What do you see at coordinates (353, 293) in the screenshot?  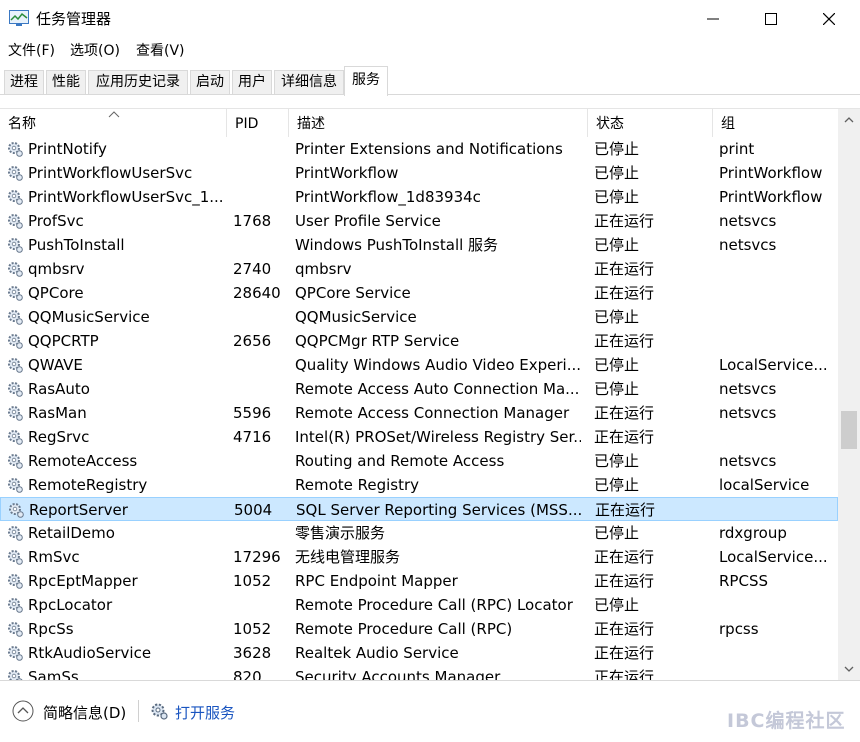 I see `service-description: QPCore Service` at bounding box center [353, 293].